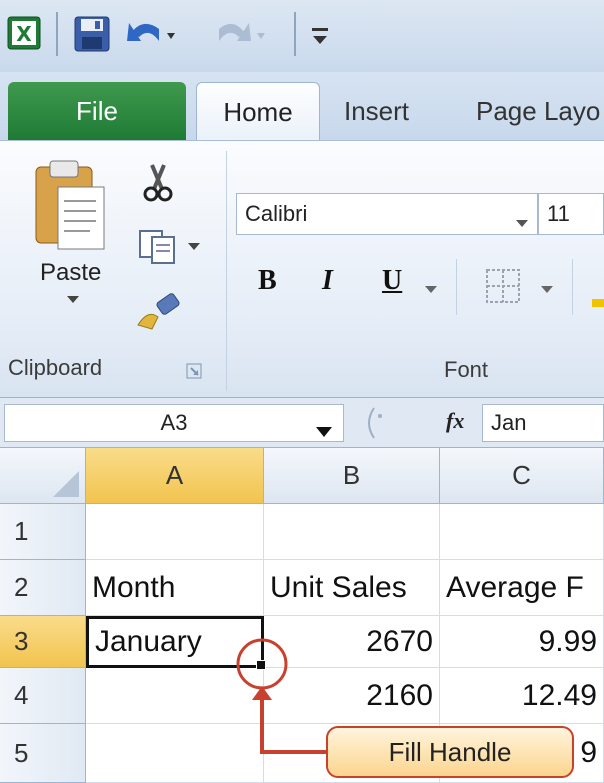 The image size is (604, 783). Describe the element at coordinates (450, 752) in the screenshot. I see `fill-handle-callout: Fill Handle` at that location.